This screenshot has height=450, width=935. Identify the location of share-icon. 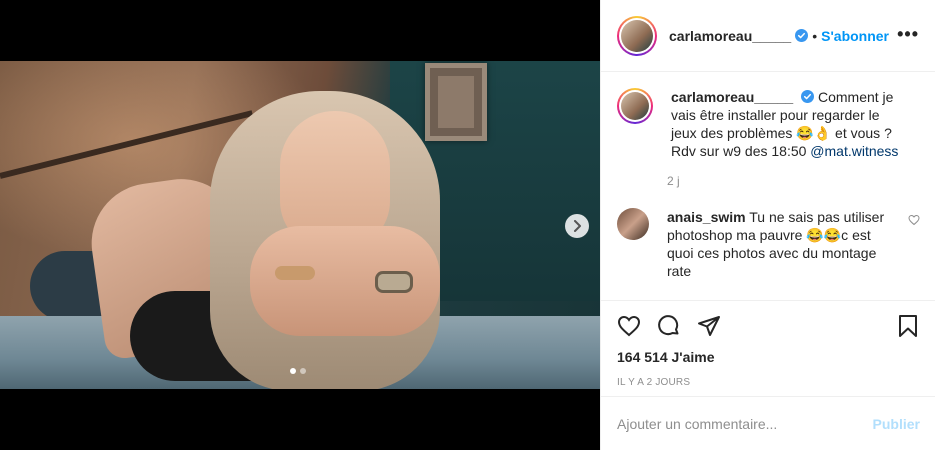
(709, 326).